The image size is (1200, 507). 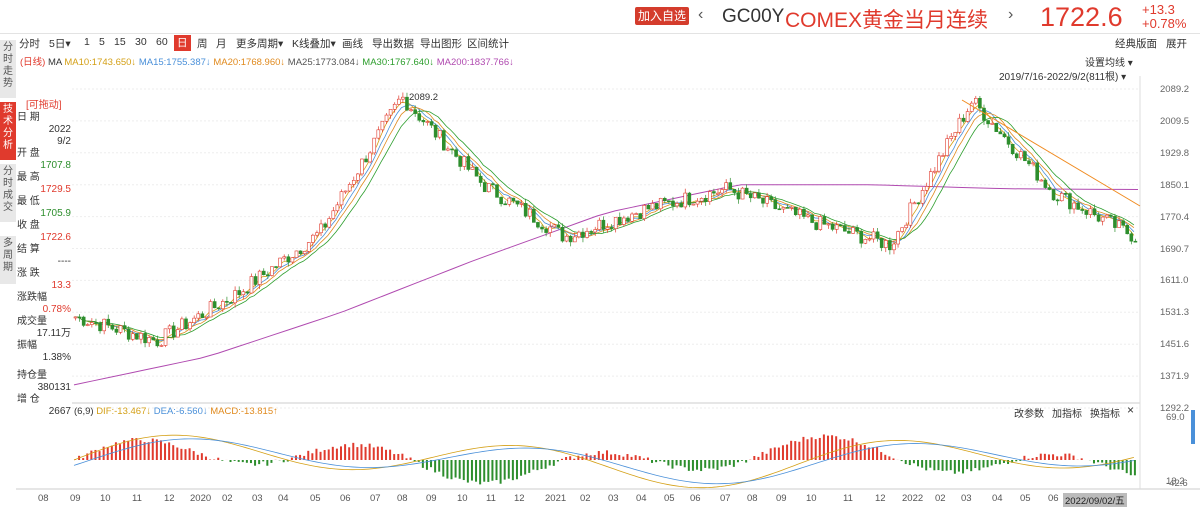 What do you see at coordinates (44, 322) in the screenshot?
I see `label: 成交量` at bounding box center [44, 322].